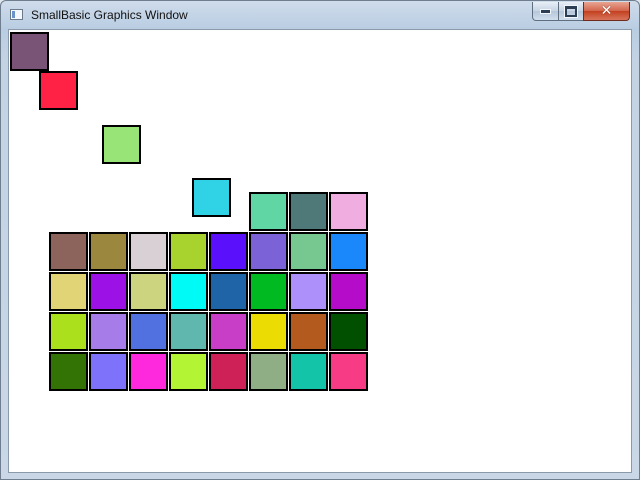 The width and height of the screenshot is (640, 480). Describe the element at coordinates (16, 14) in the screenshot. I see `app-window-icon` at that location.